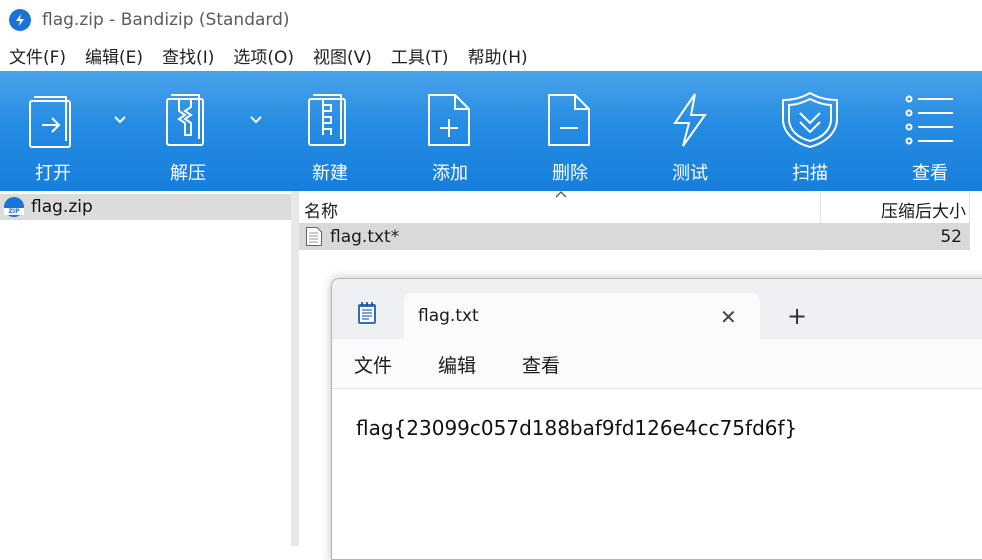 The image size is (982, 560). Describe the element at coordinates (690, 120) in the screenshot. I see `lightning-icon` at that location.